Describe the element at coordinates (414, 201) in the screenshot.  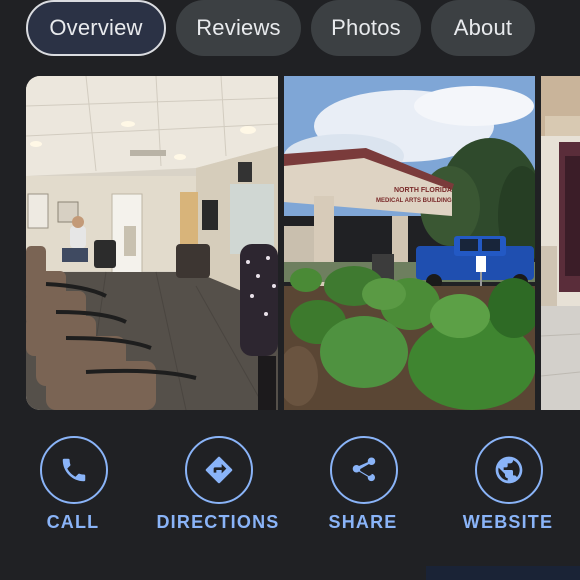
I see `sign-line-2: MEDICAL ARTS BUILDING` at that location.